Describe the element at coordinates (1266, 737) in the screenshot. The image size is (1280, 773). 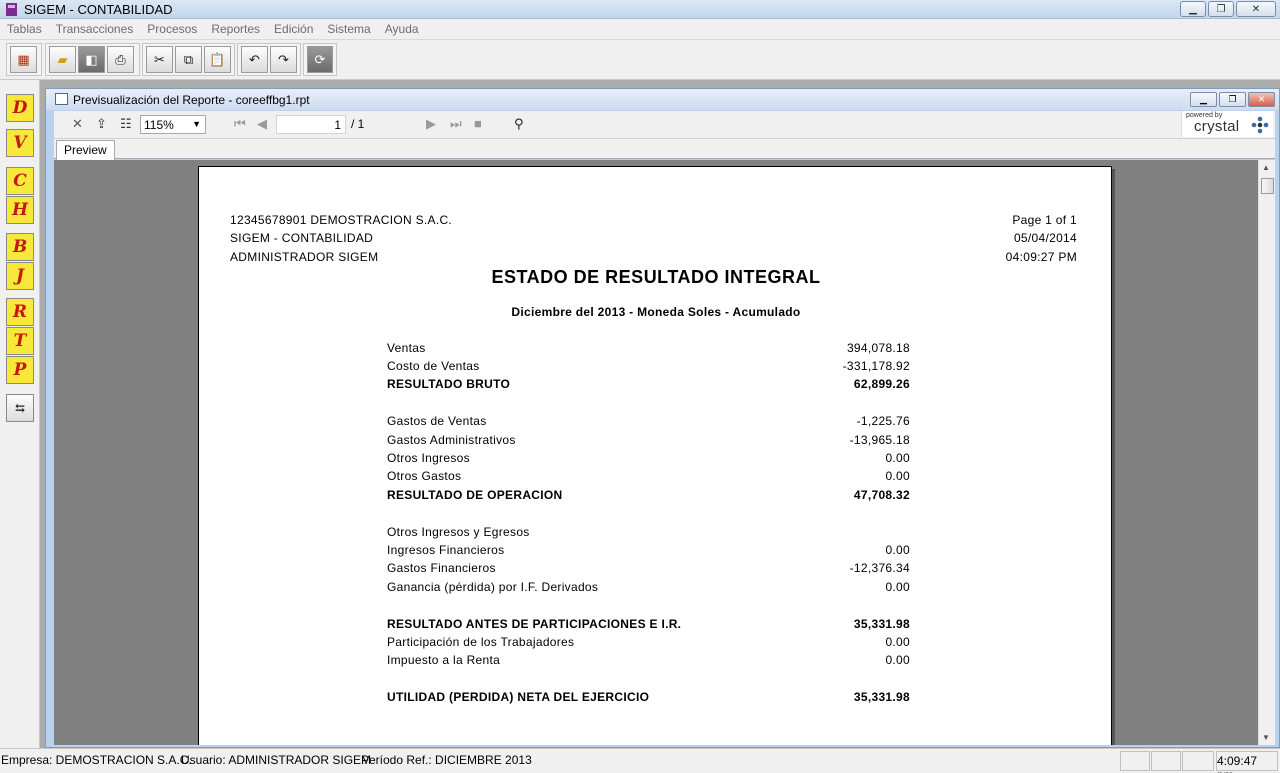
I see `scroll-down-icon: ▼` at that location.